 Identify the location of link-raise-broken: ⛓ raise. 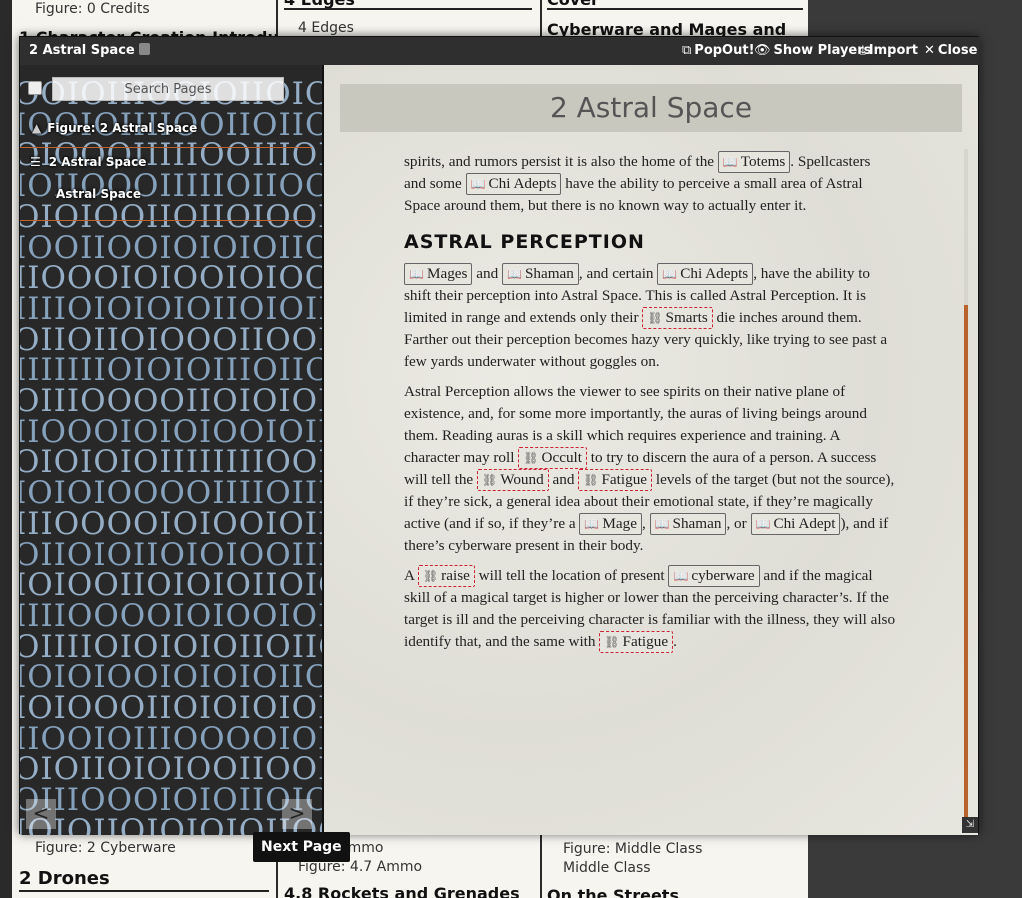
(446, 576).